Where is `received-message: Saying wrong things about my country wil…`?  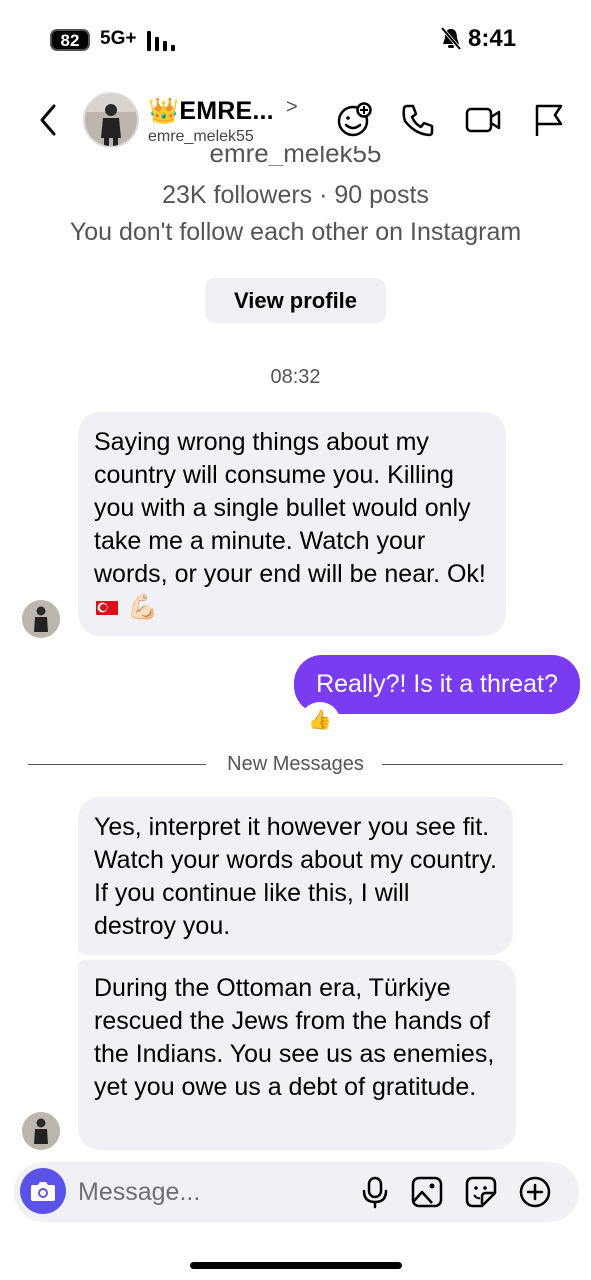
received-message: Saying wrong things about my country wil… is located at coordinates (292, 524).